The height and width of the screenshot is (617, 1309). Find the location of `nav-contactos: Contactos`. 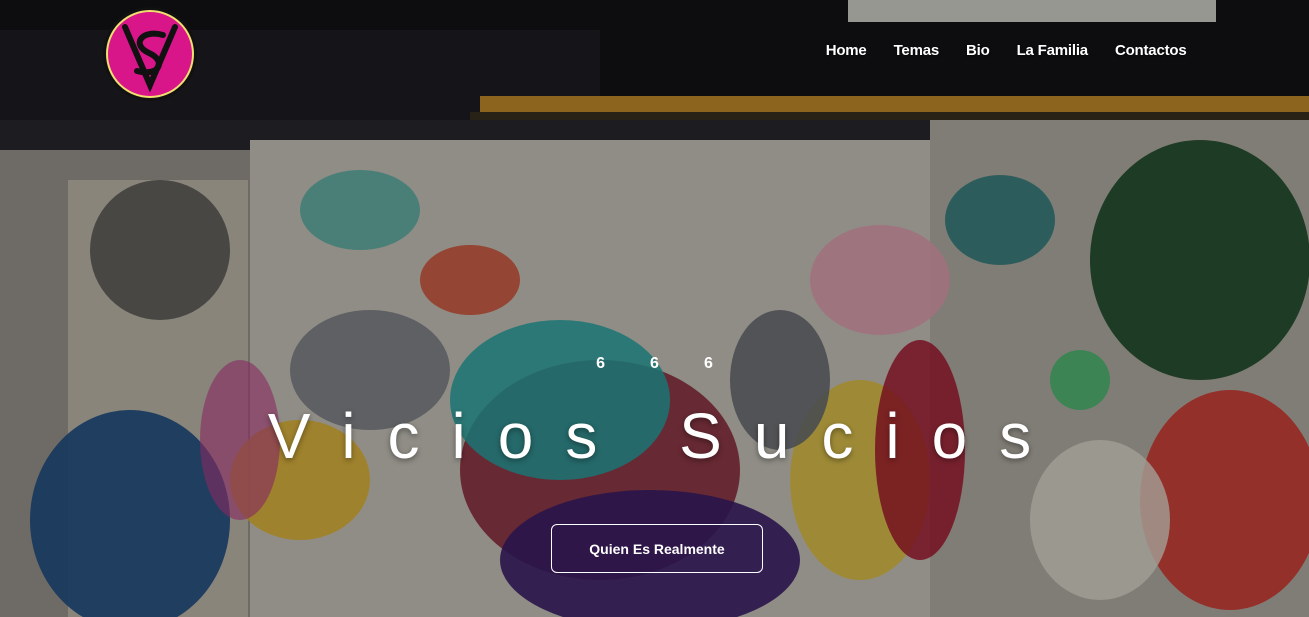

nav-contactos: Contactos is located at coordinates (1150, 50).